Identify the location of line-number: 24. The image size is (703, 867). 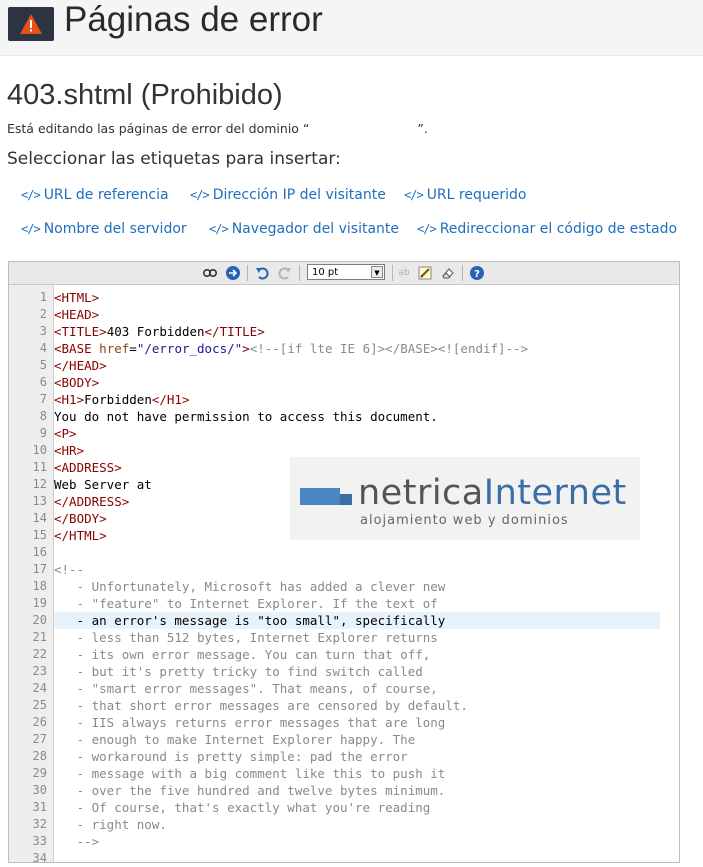
(39, 688).